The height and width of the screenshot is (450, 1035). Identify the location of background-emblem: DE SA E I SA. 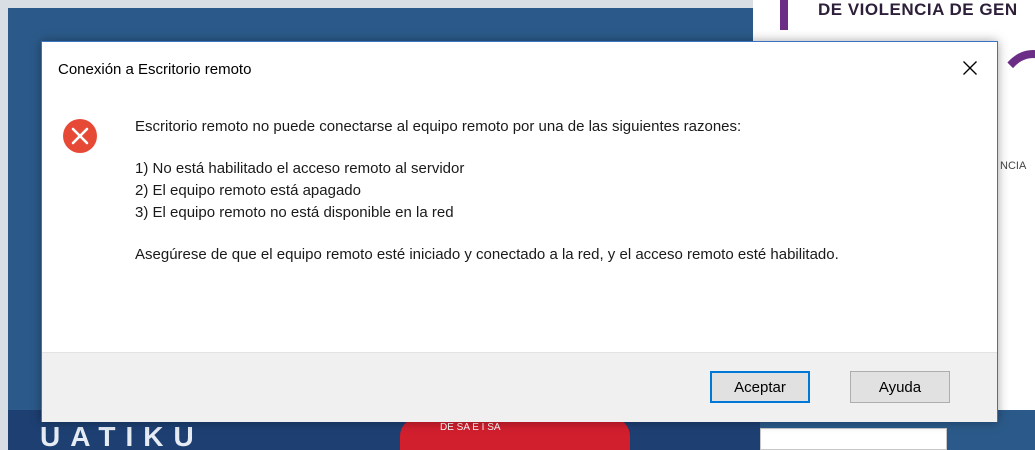
(515, 434).